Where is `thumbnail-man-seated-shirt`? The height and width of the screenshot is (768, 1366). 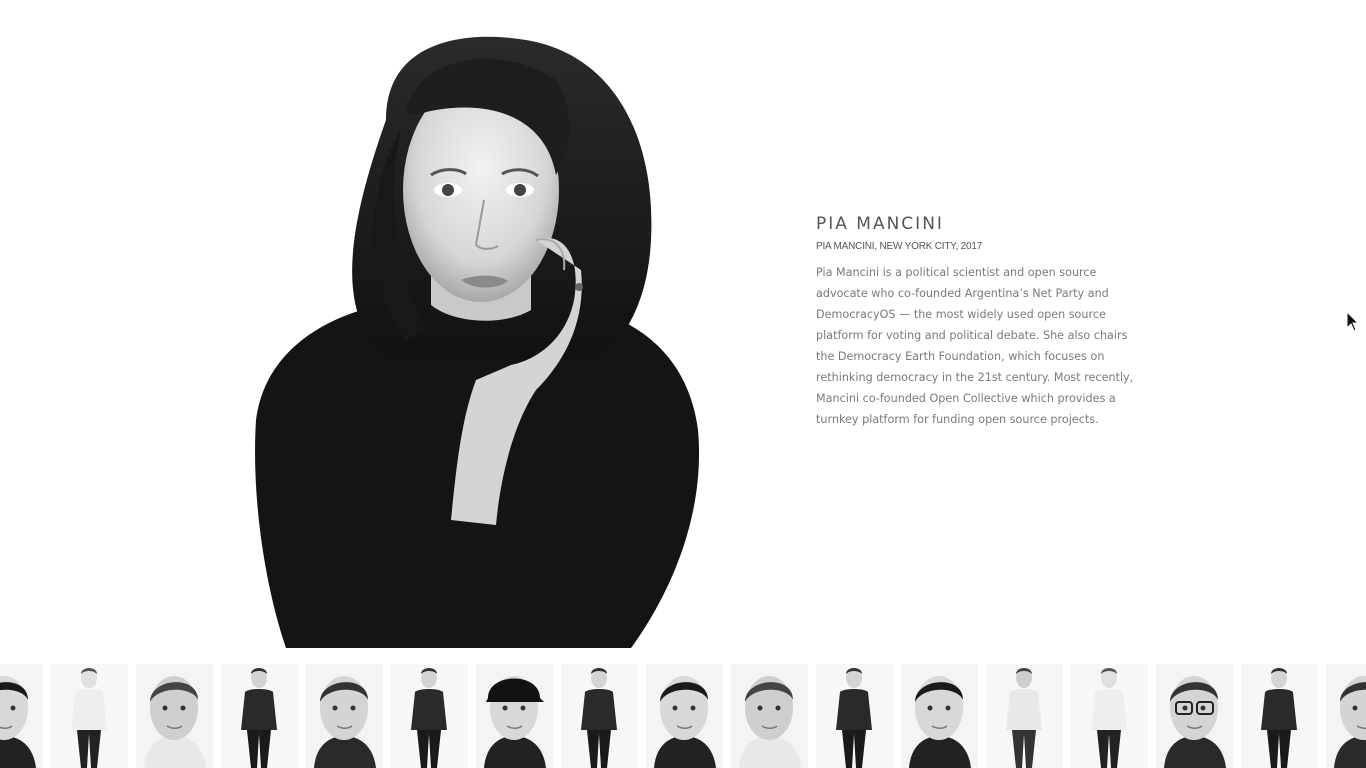
thumbnail-man-seated-shirt is located at coordinates (1024, 716).